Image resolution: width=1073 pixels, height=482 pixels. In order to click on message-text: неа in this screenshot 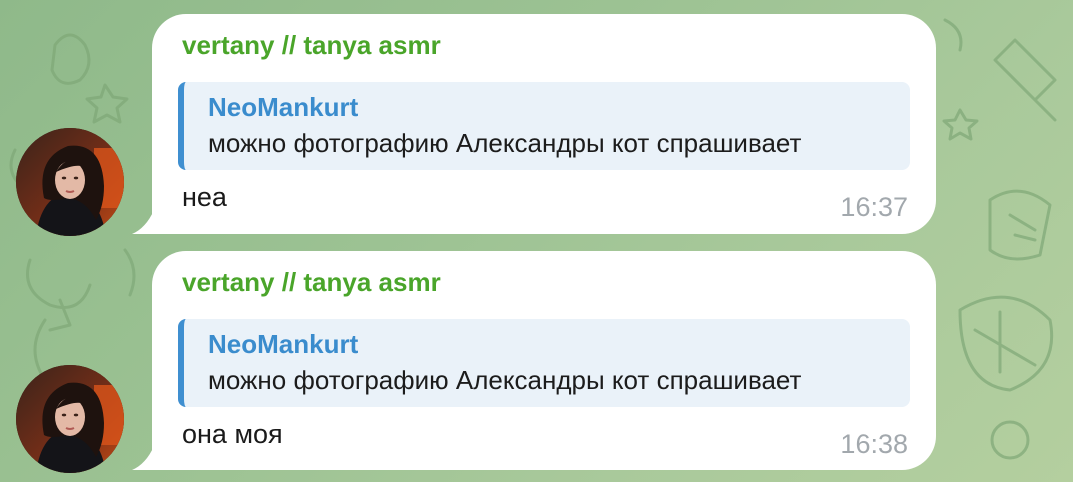, I will do `click(204, 197)`.